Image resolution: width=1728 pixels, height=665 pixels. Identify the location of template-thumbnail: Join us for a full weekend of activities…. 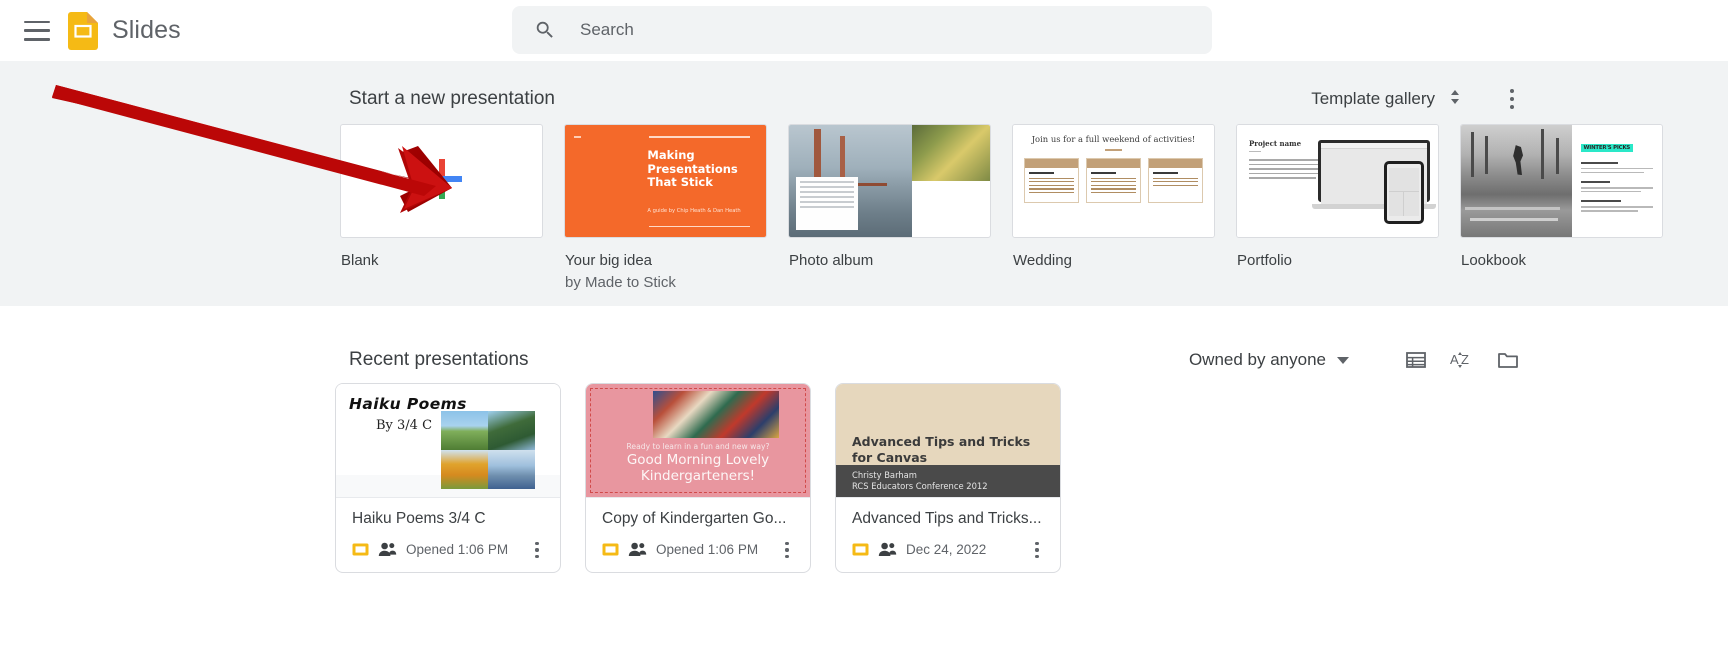
(1113, 181).